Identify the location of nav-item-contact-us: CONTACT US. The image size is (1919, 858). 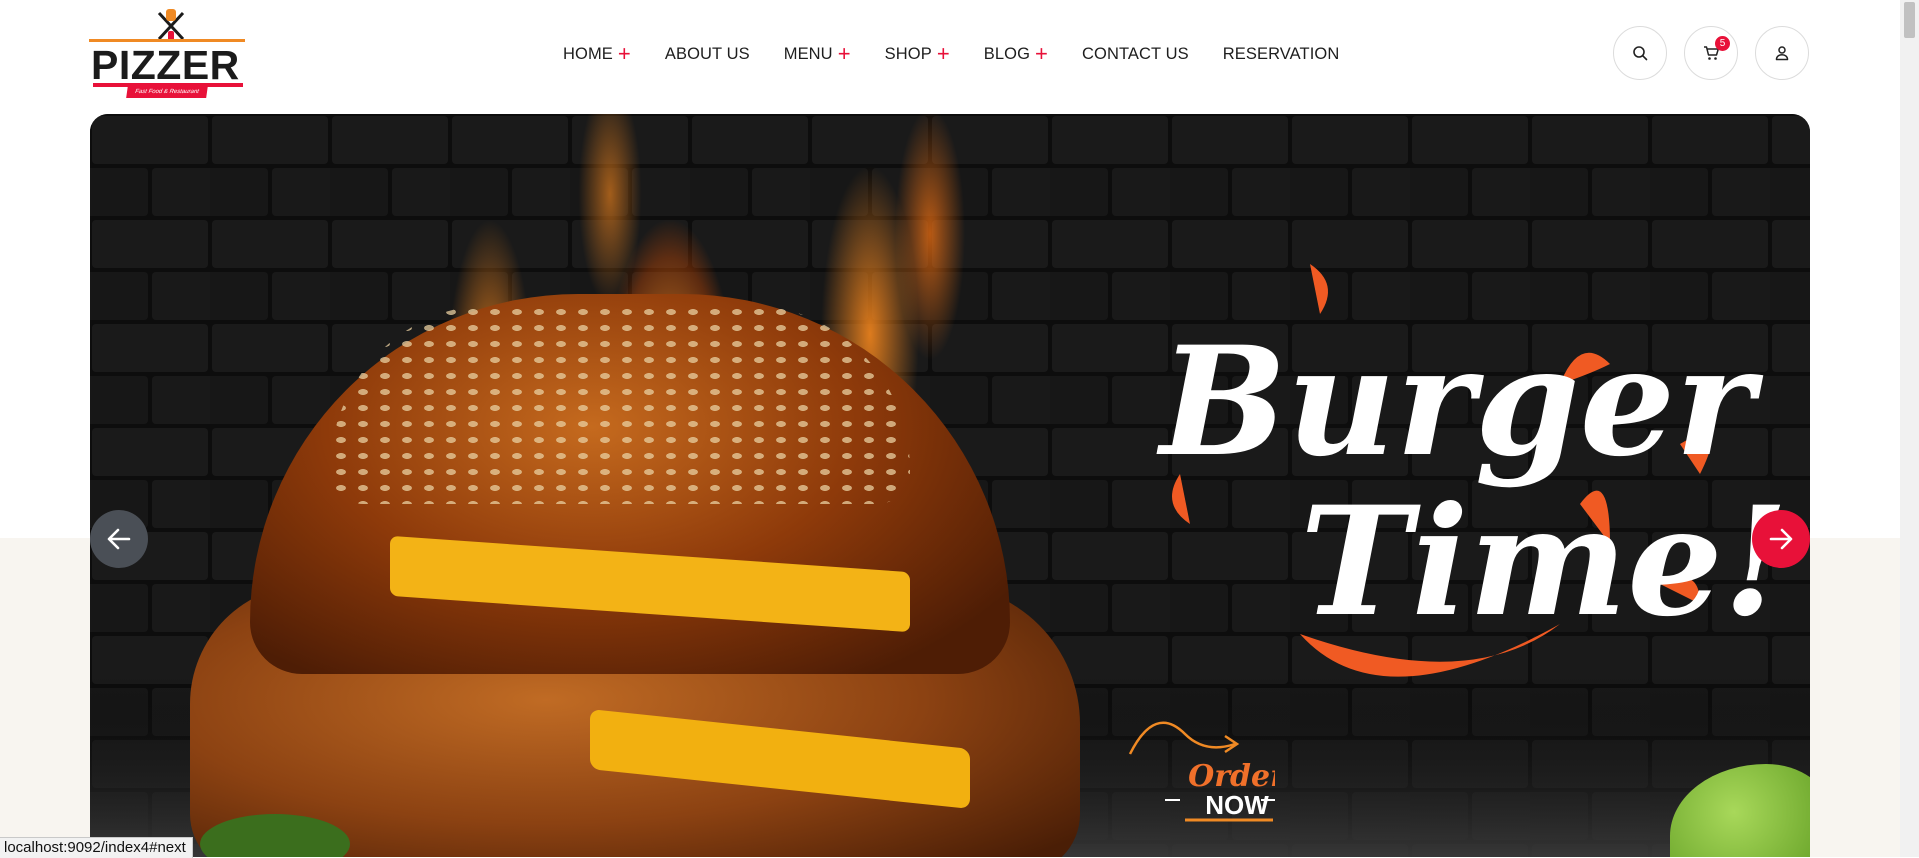
(1135, 54).